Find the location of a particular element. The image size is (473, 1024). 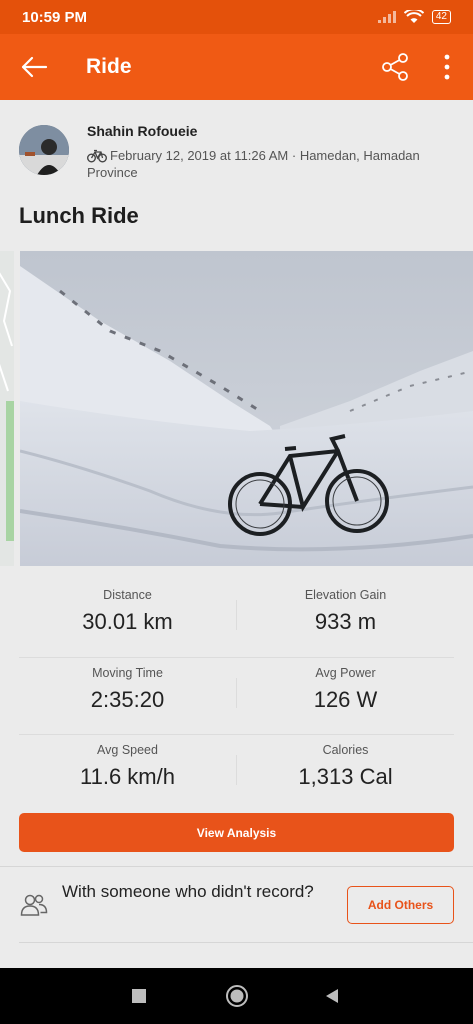

more-vertical-icon is located at coordinates (447, 67).